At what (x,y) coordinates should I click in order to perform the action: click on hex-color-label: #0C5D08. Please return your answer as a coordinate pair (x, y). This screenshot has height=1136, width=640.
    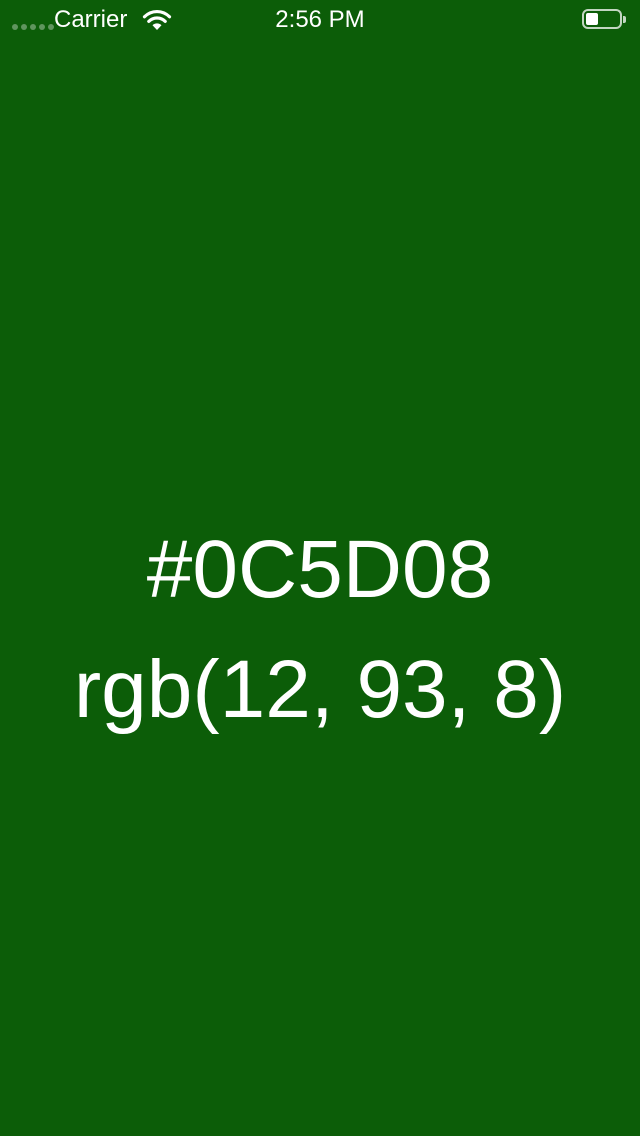
    Looking at the image, I should click on (320, 569).